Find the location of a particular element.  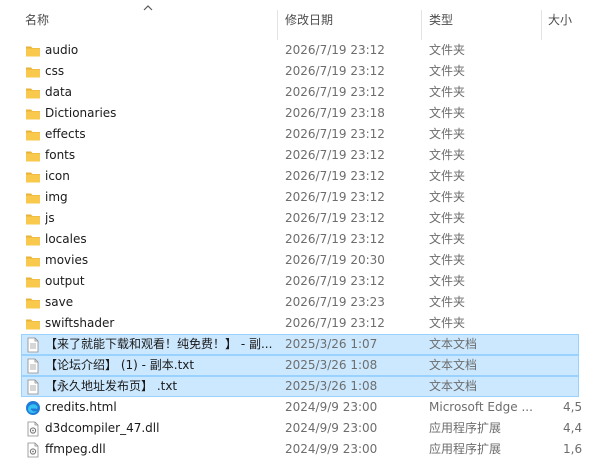

file-row: icon 2026/7/19 23:12 文件夹 is located at coordinates (295, 176).